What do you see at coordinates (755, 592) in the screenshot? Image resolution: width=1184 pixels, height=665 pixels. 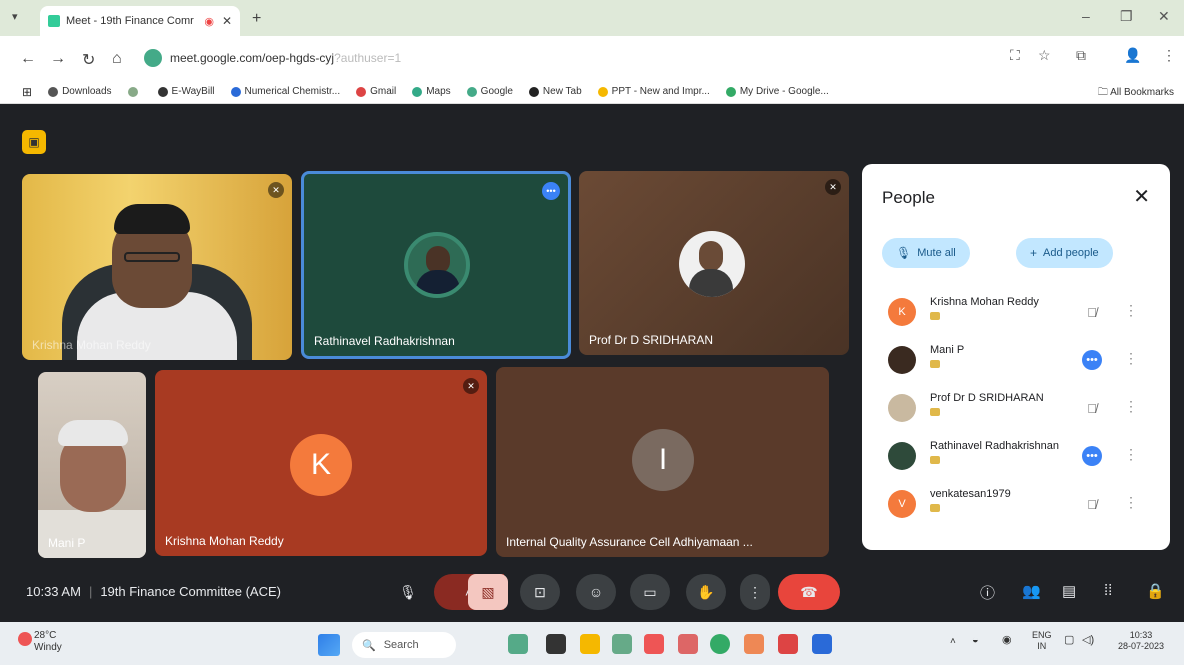 I see `more-options-button: ⋮` at bounding box center [755, 592].